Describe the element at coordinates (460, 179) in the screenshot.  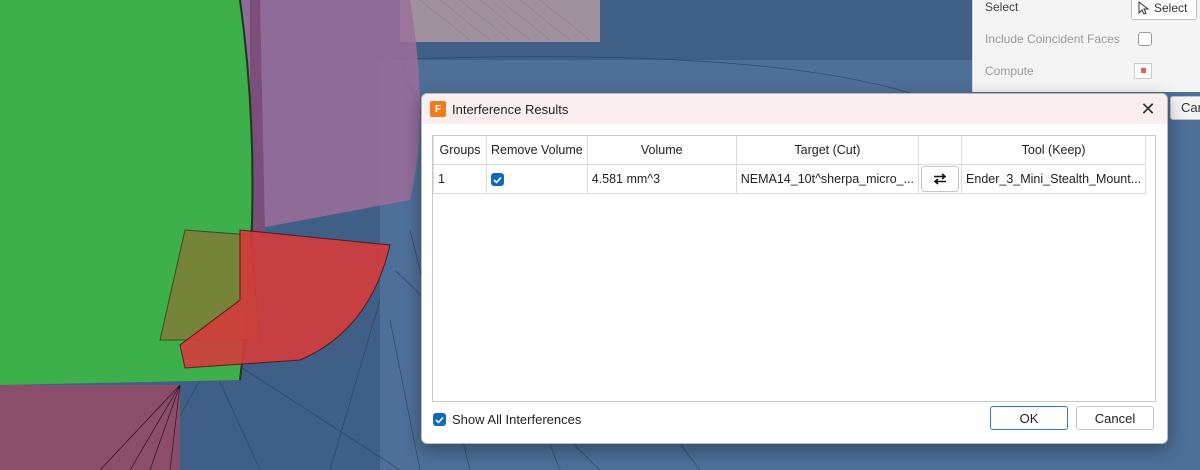
I see `cell-group: 1` at that location.